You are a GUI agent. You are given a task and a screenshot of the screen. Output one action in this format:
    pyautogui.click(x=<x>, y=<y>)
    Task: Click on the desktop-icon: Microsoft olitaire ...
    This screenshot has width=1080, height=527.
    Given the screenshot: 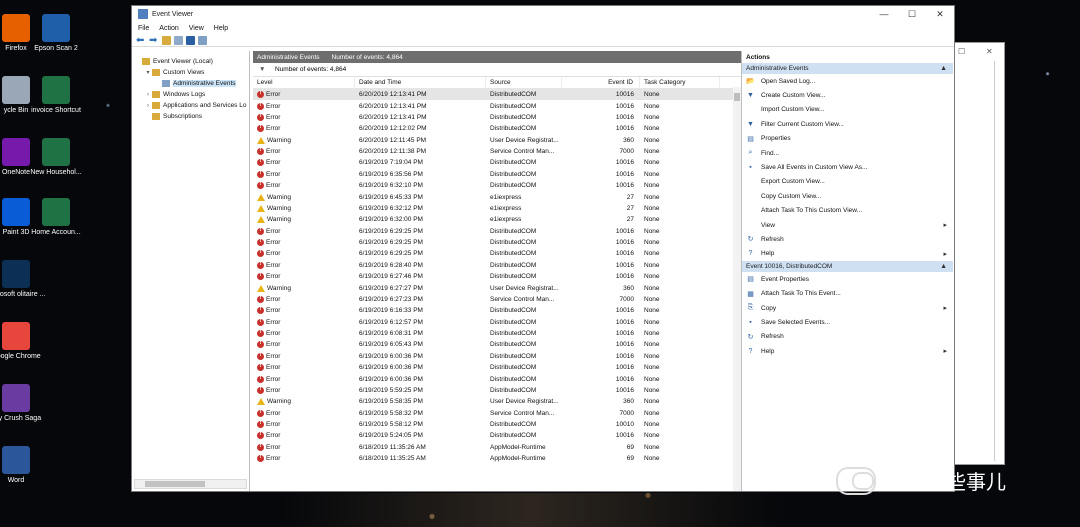 What is the action you would take?
    pyautogui.click(x=23, y=279)
    